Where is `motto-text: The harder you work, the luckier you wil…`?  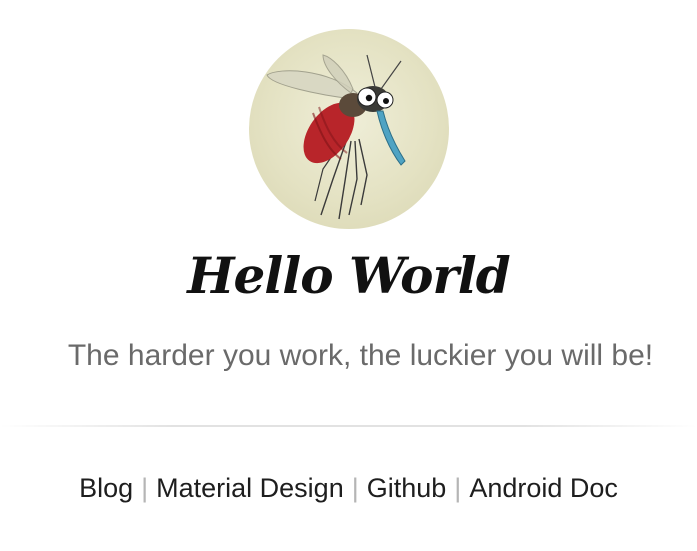
motto-text: The harder you work, the luckier you wil… is located at coordinates (360, 355).